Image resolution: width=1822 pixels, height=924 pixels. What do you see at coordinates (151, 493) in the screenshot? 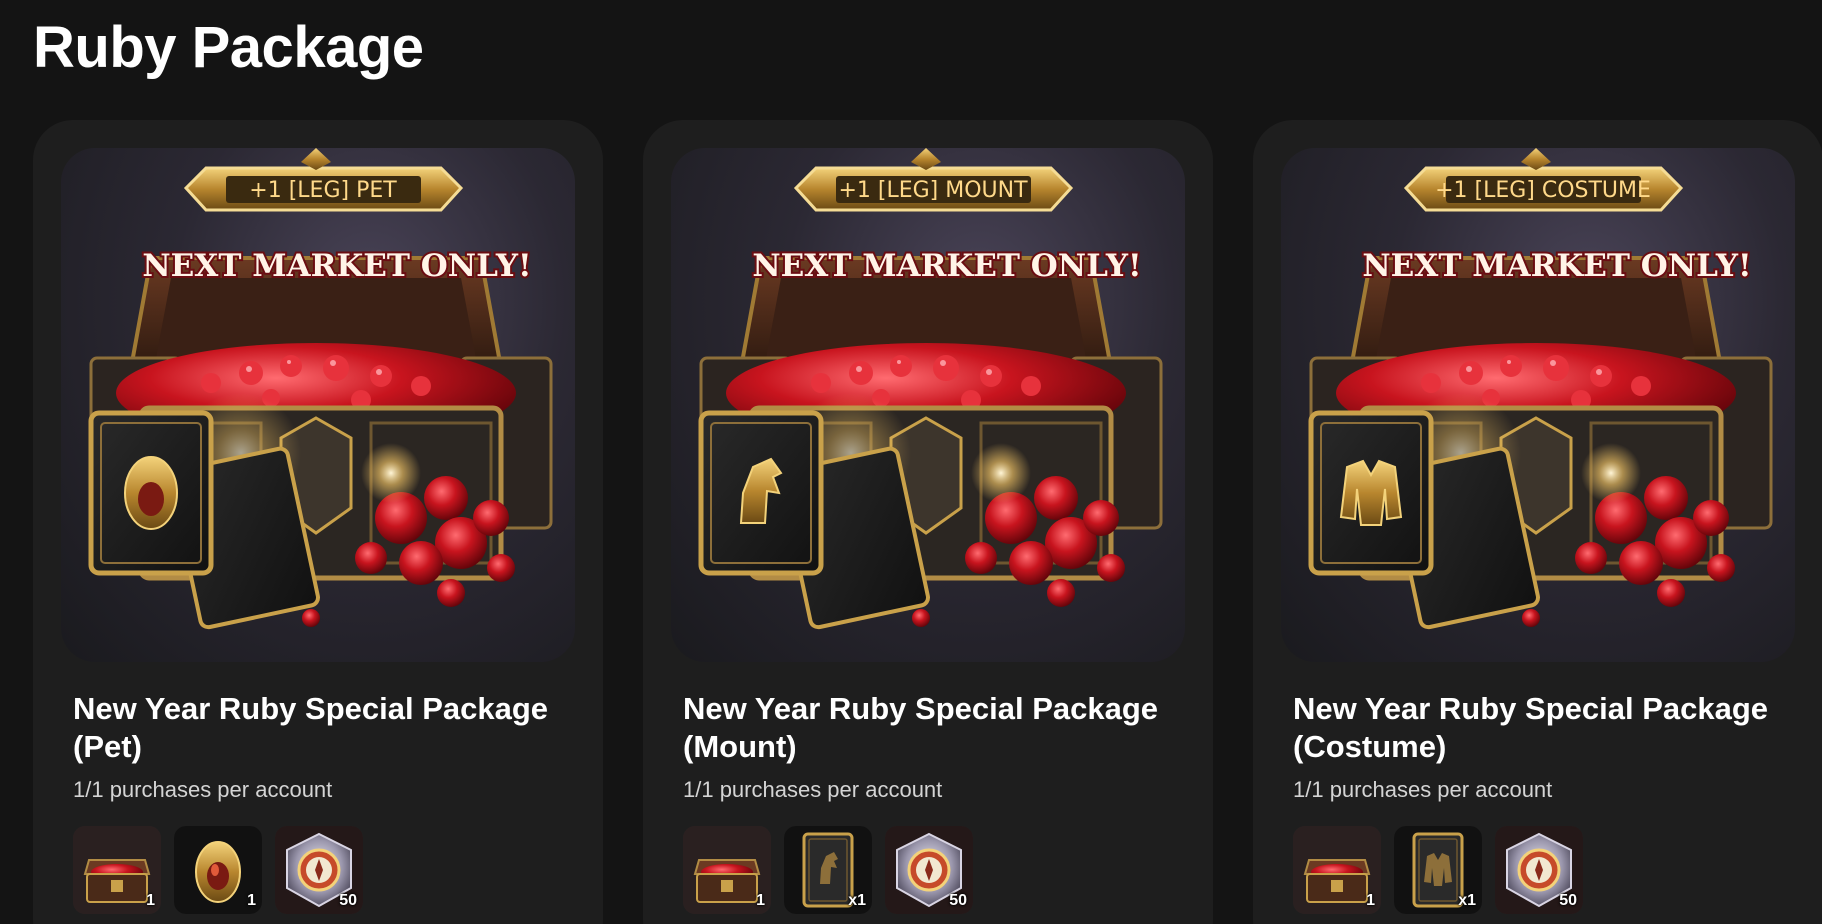
I see `egg-icon` at bounding box center [151, 493].